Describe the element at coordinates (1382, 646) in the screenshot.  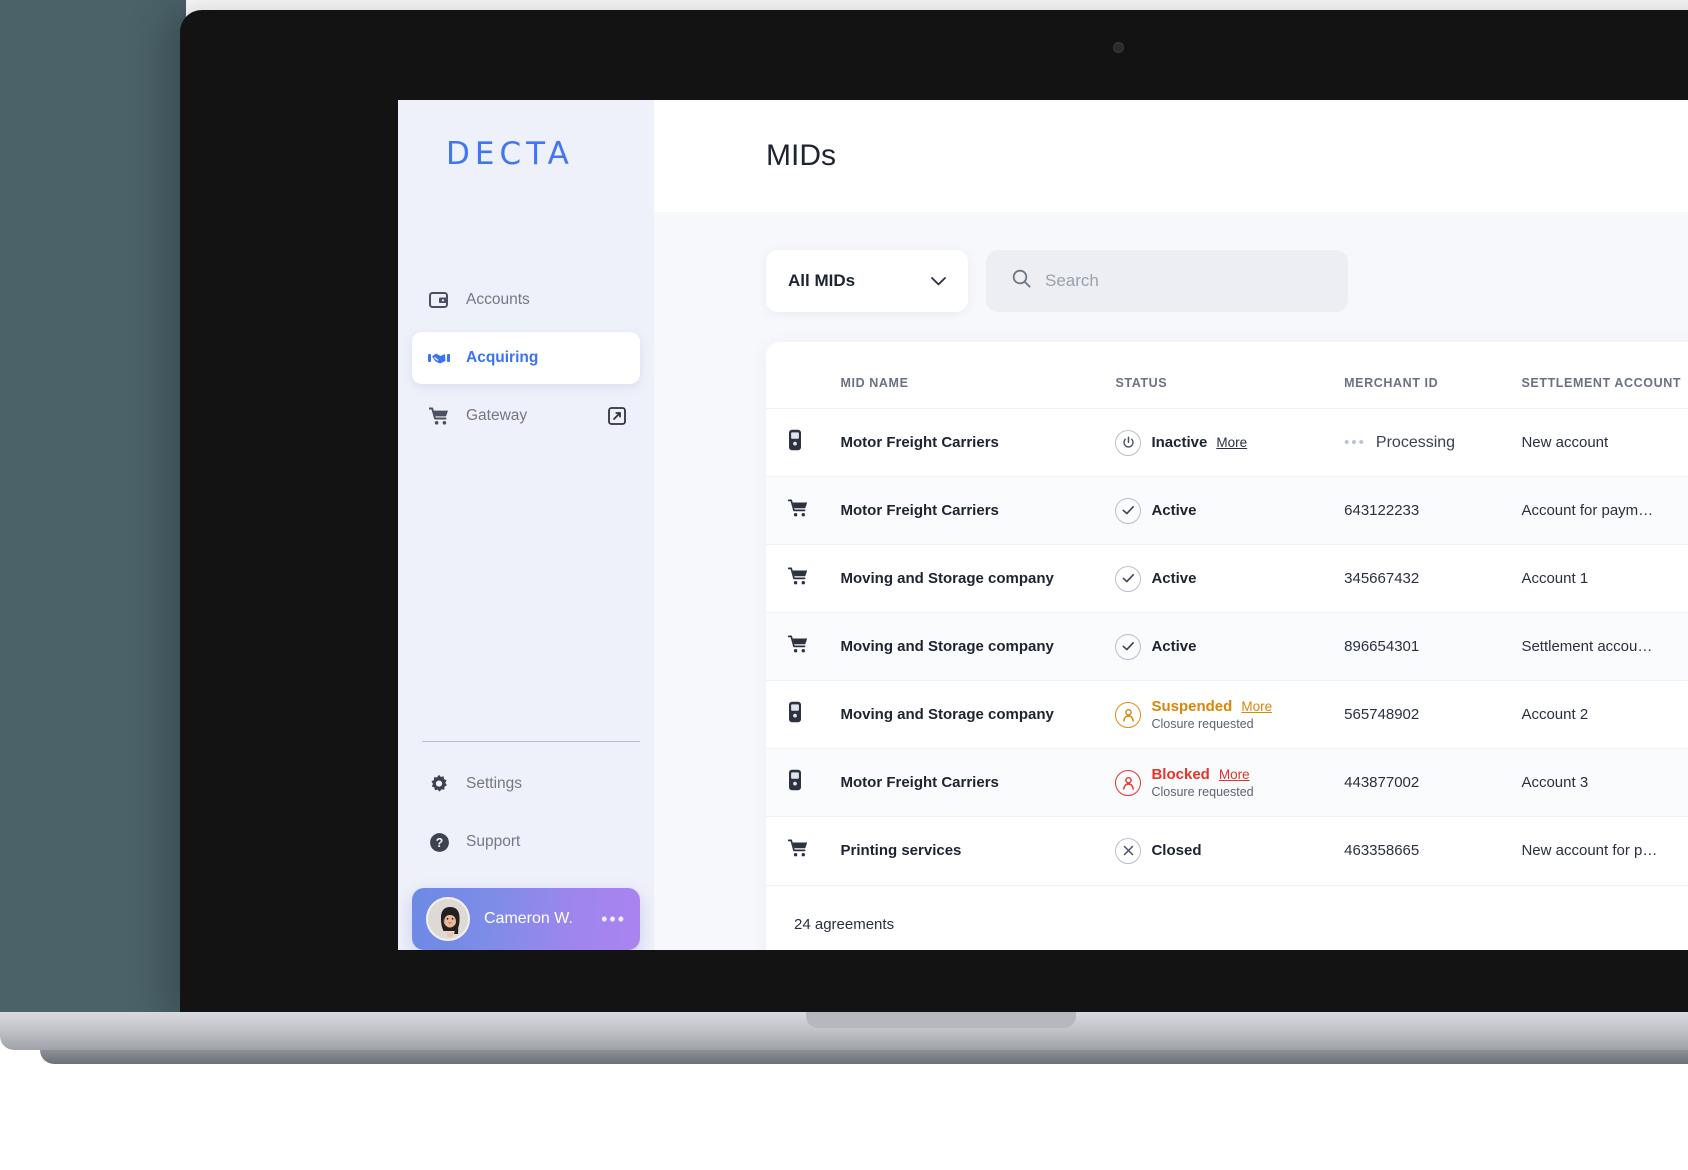
I see `merchant-id-value: 896654301` at that location.